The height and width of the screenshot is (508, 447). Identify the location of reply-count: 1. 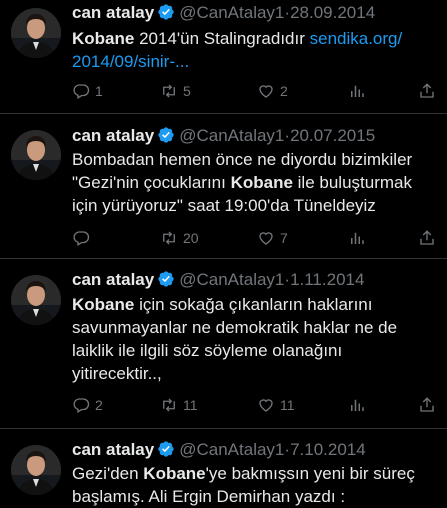
(99, 91).